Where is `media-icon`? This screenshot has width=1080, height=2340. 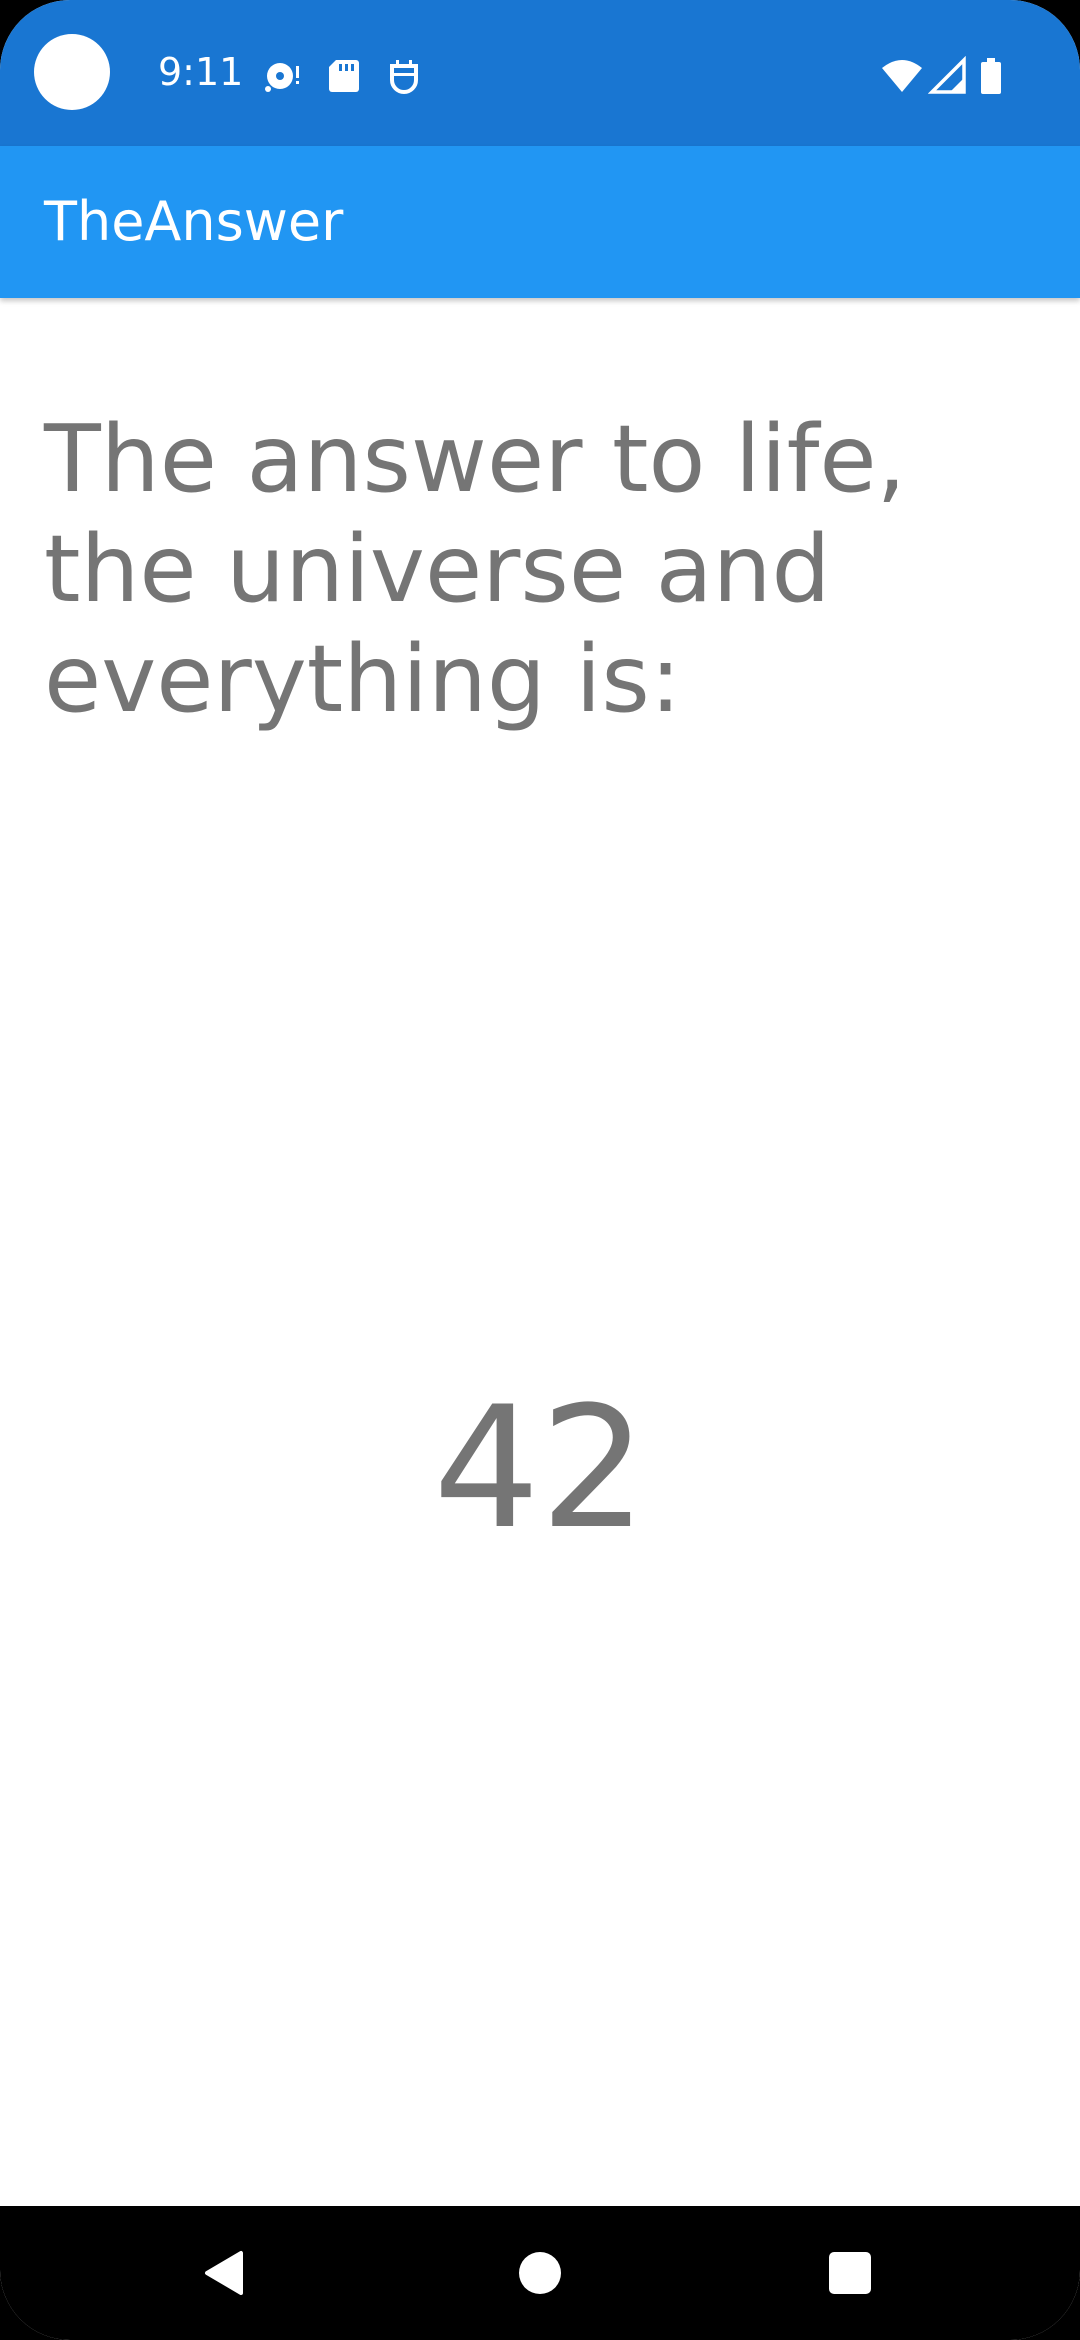 media-icon is located at coordinates (282, 77).